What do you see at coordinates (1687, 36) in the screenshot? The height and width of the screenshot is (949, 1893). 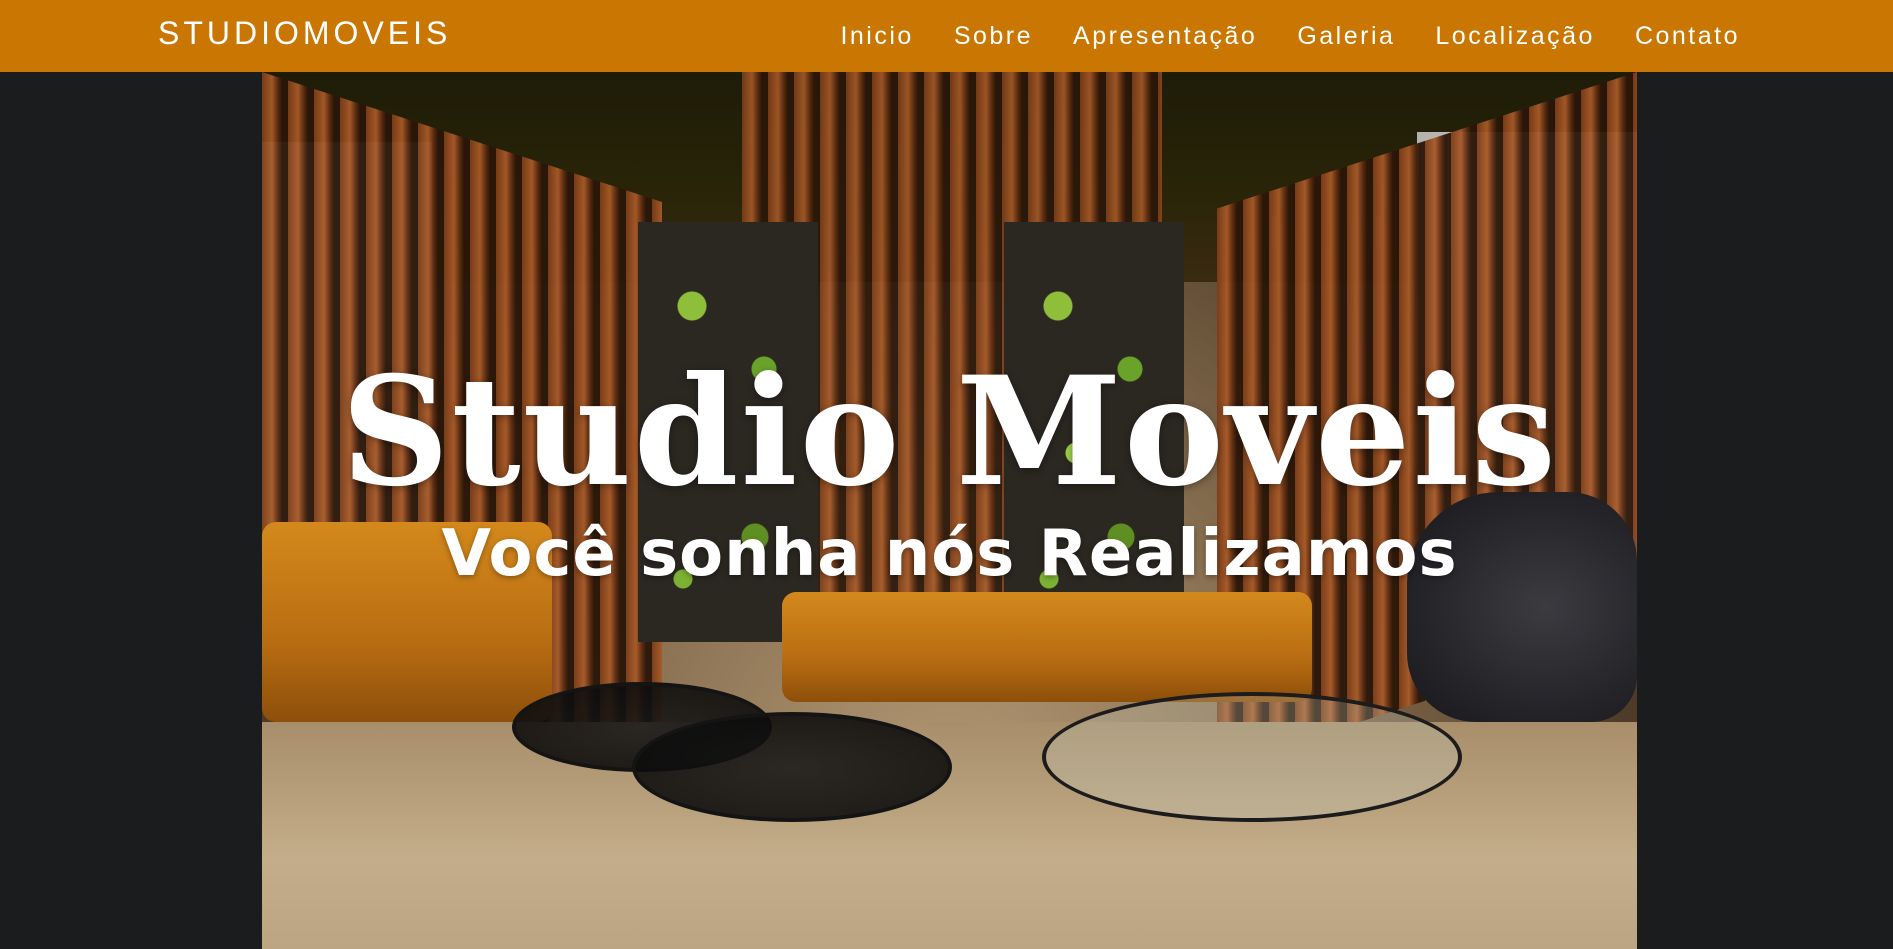 I see `nav-link-contato: Contato` at bounding box center [1687, 36].